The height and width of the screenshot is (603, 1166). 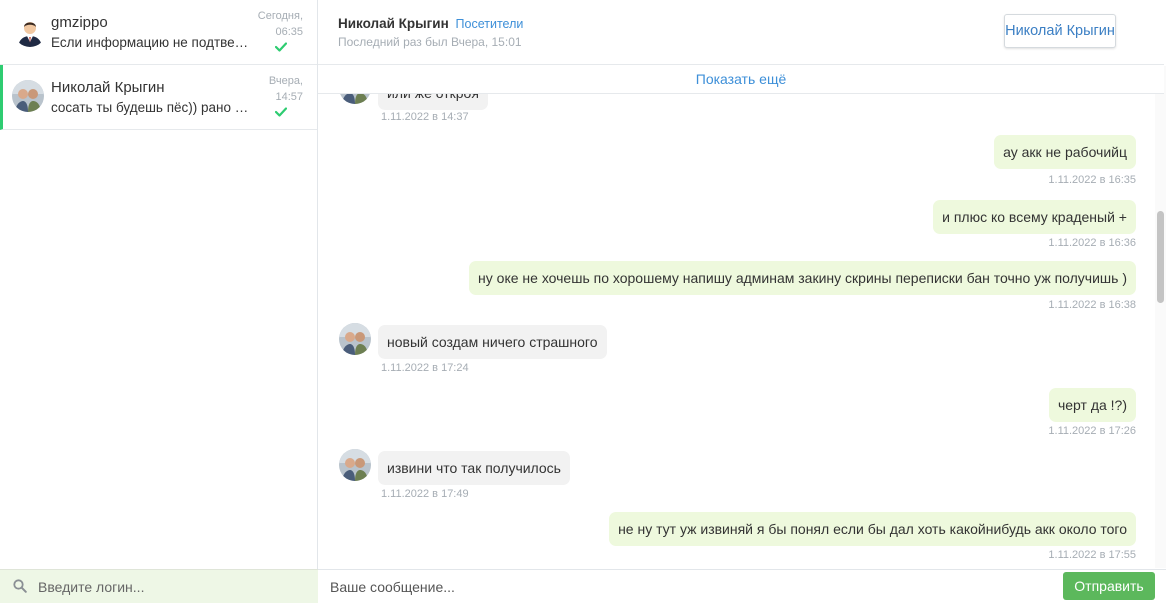 I want to click on login-search-input, so click(x=173, y=587).